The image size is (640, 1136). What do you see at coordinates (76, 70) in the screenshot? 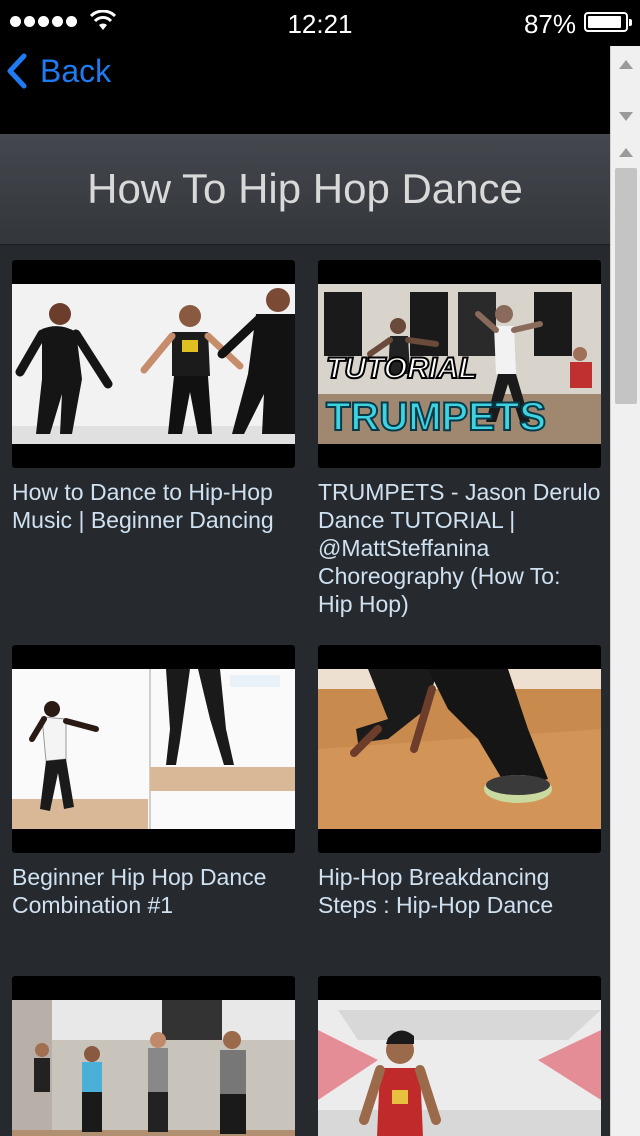
I see `back-button-label: Back` at bounding box center [76, 70].